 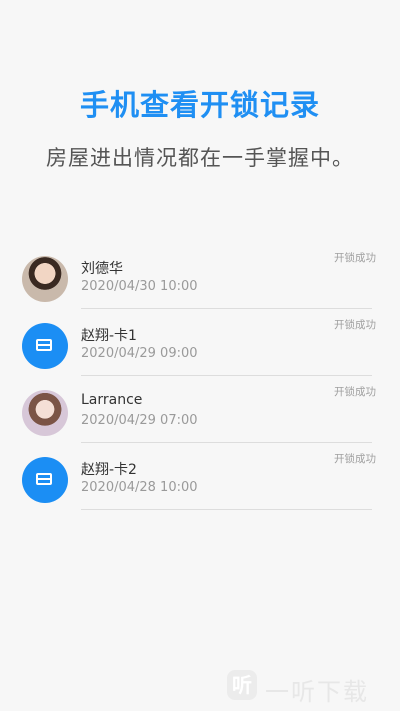 What do you see at coordinates (200, 288) in the screenshot?
I see `unlock-record: 刘德华 2020/04/30 10:00 开锁成功` at bounding box center [200, 288].